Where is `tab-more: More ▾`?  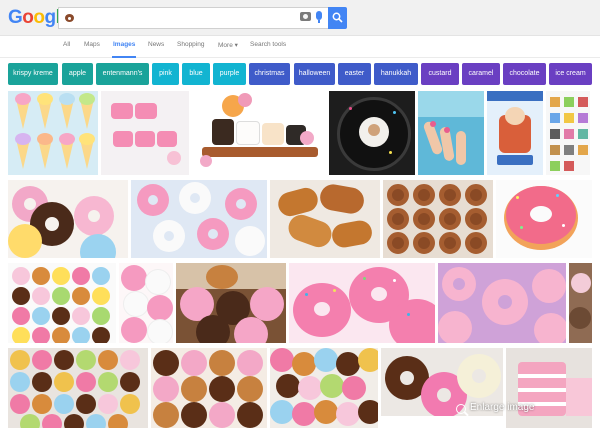
tab-more: More ▾ is located at coordinates (228, 45).